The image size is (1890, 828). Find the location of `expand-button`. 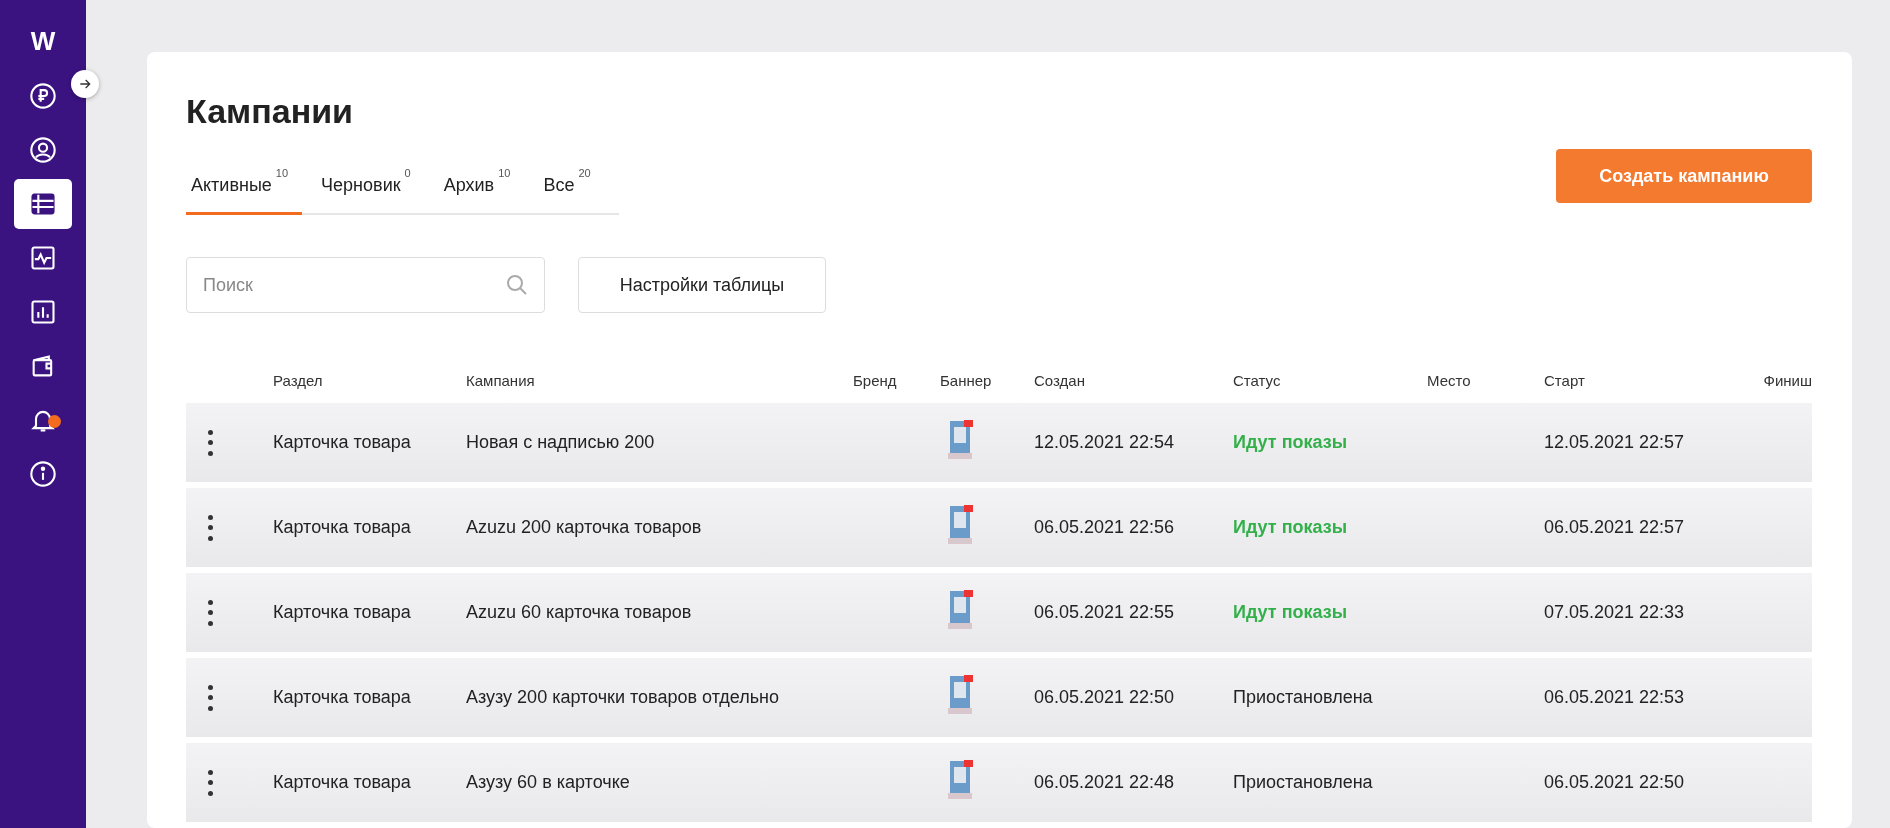

expand-button is located at coordinates (85, 84).